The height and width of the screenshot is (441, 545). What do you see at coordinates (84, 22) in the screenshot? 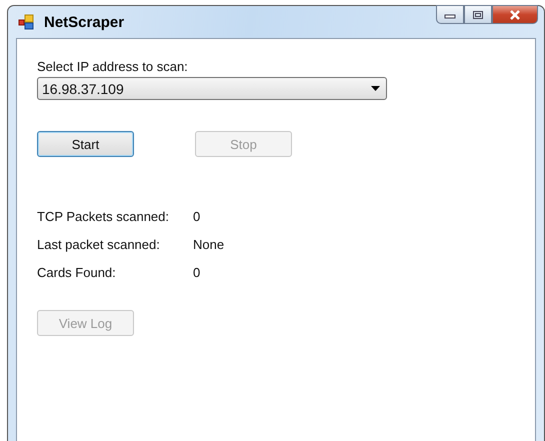
I see `window-title: NetScraper` at bounding box center [84, 22].